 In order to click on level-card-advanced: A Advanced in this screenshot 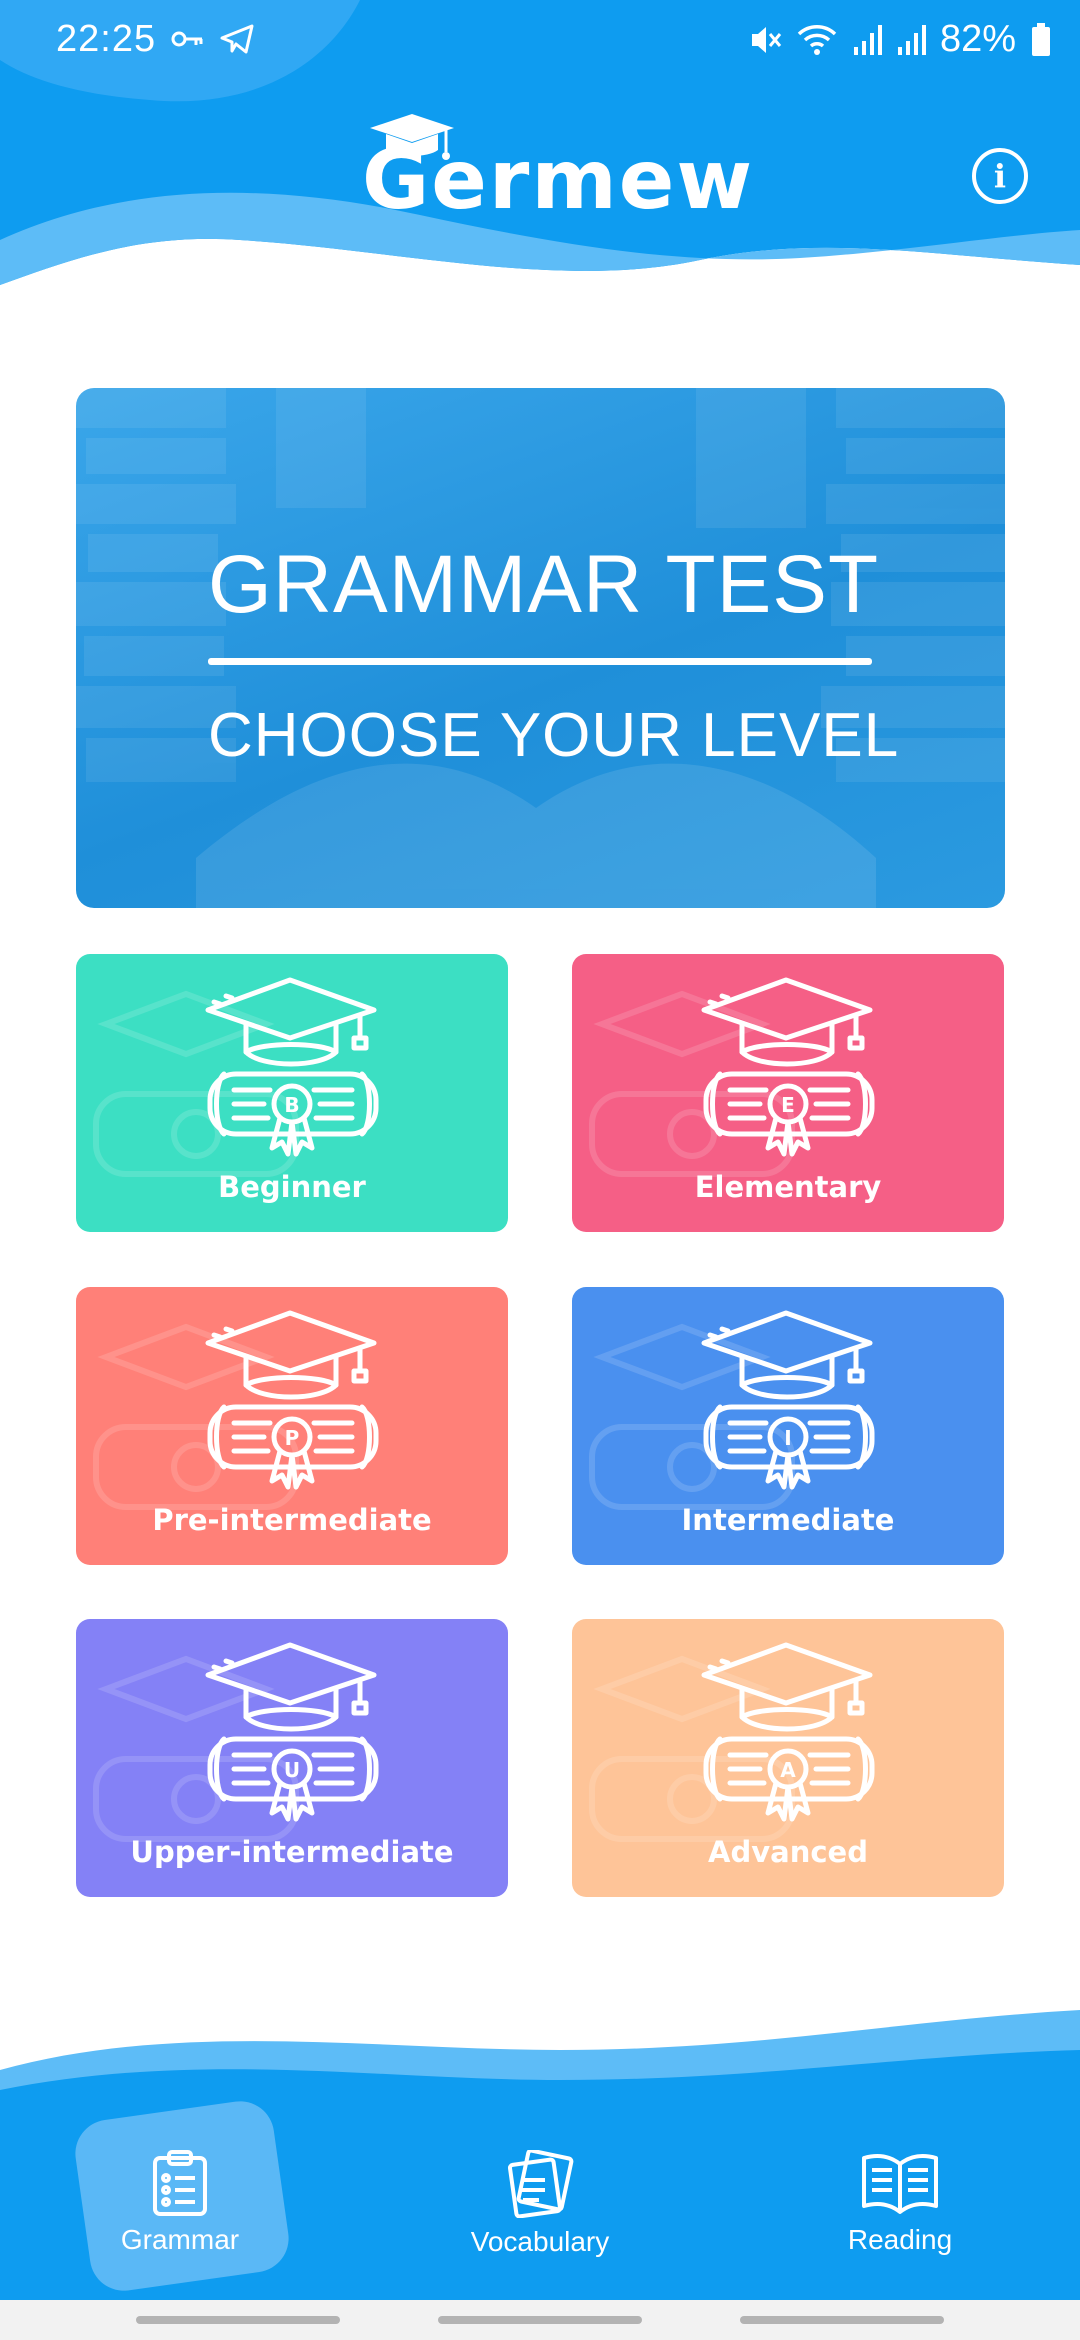, I will do `click(788, 1758)`.